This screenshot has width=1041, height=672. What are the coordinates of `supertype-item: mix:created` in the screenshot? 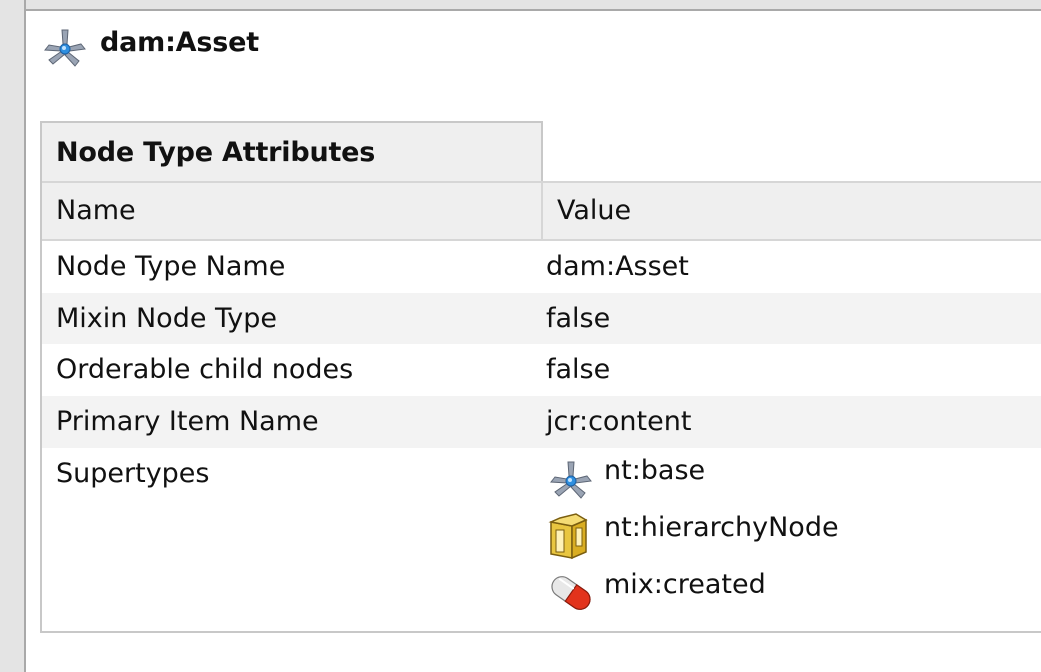 It's located at (656, 592).